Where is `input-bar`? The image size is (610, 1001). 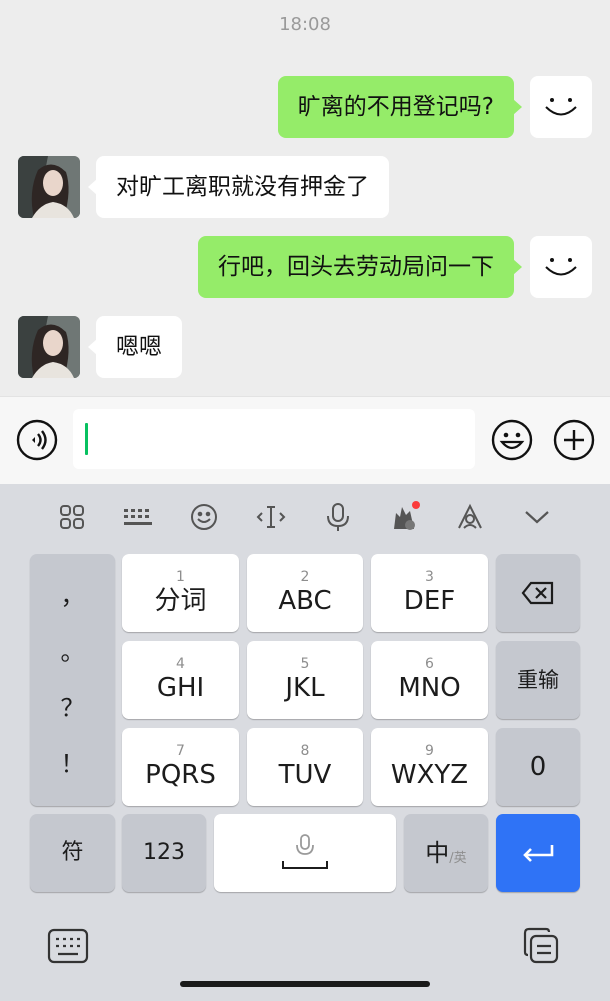
input-bar is located at coordinates (305, 440).